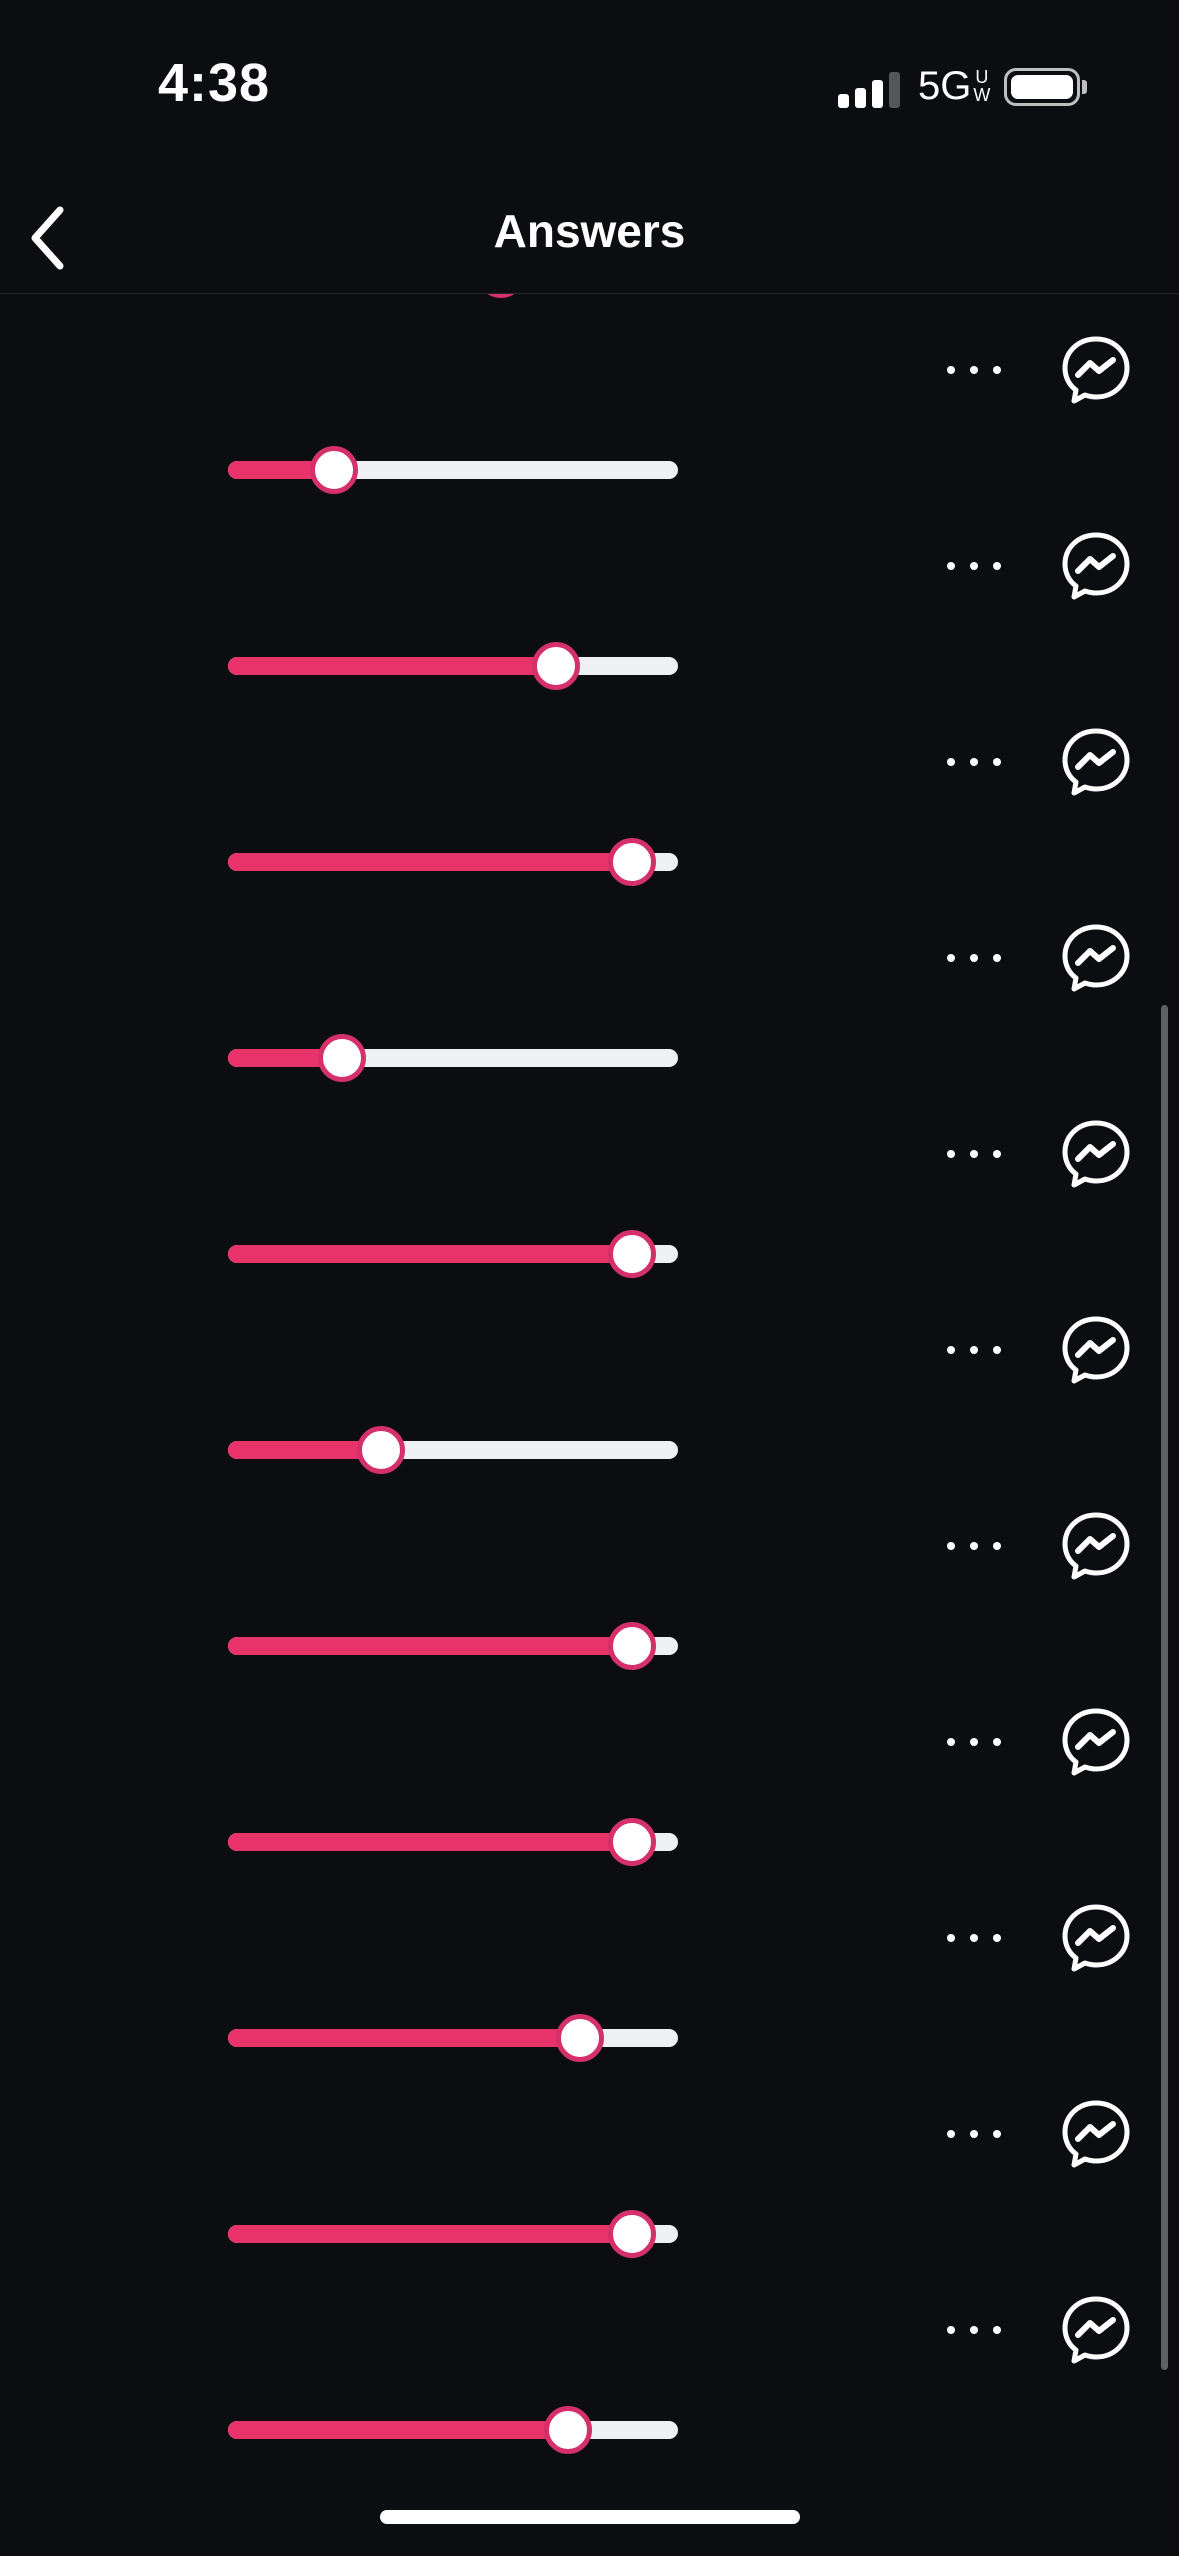 Image resolution: width=1179 pixels, height=2556 pixels. Describe the element at coordinates (1164, 1687) in the screenshot. I see `scrollbar` at that location.